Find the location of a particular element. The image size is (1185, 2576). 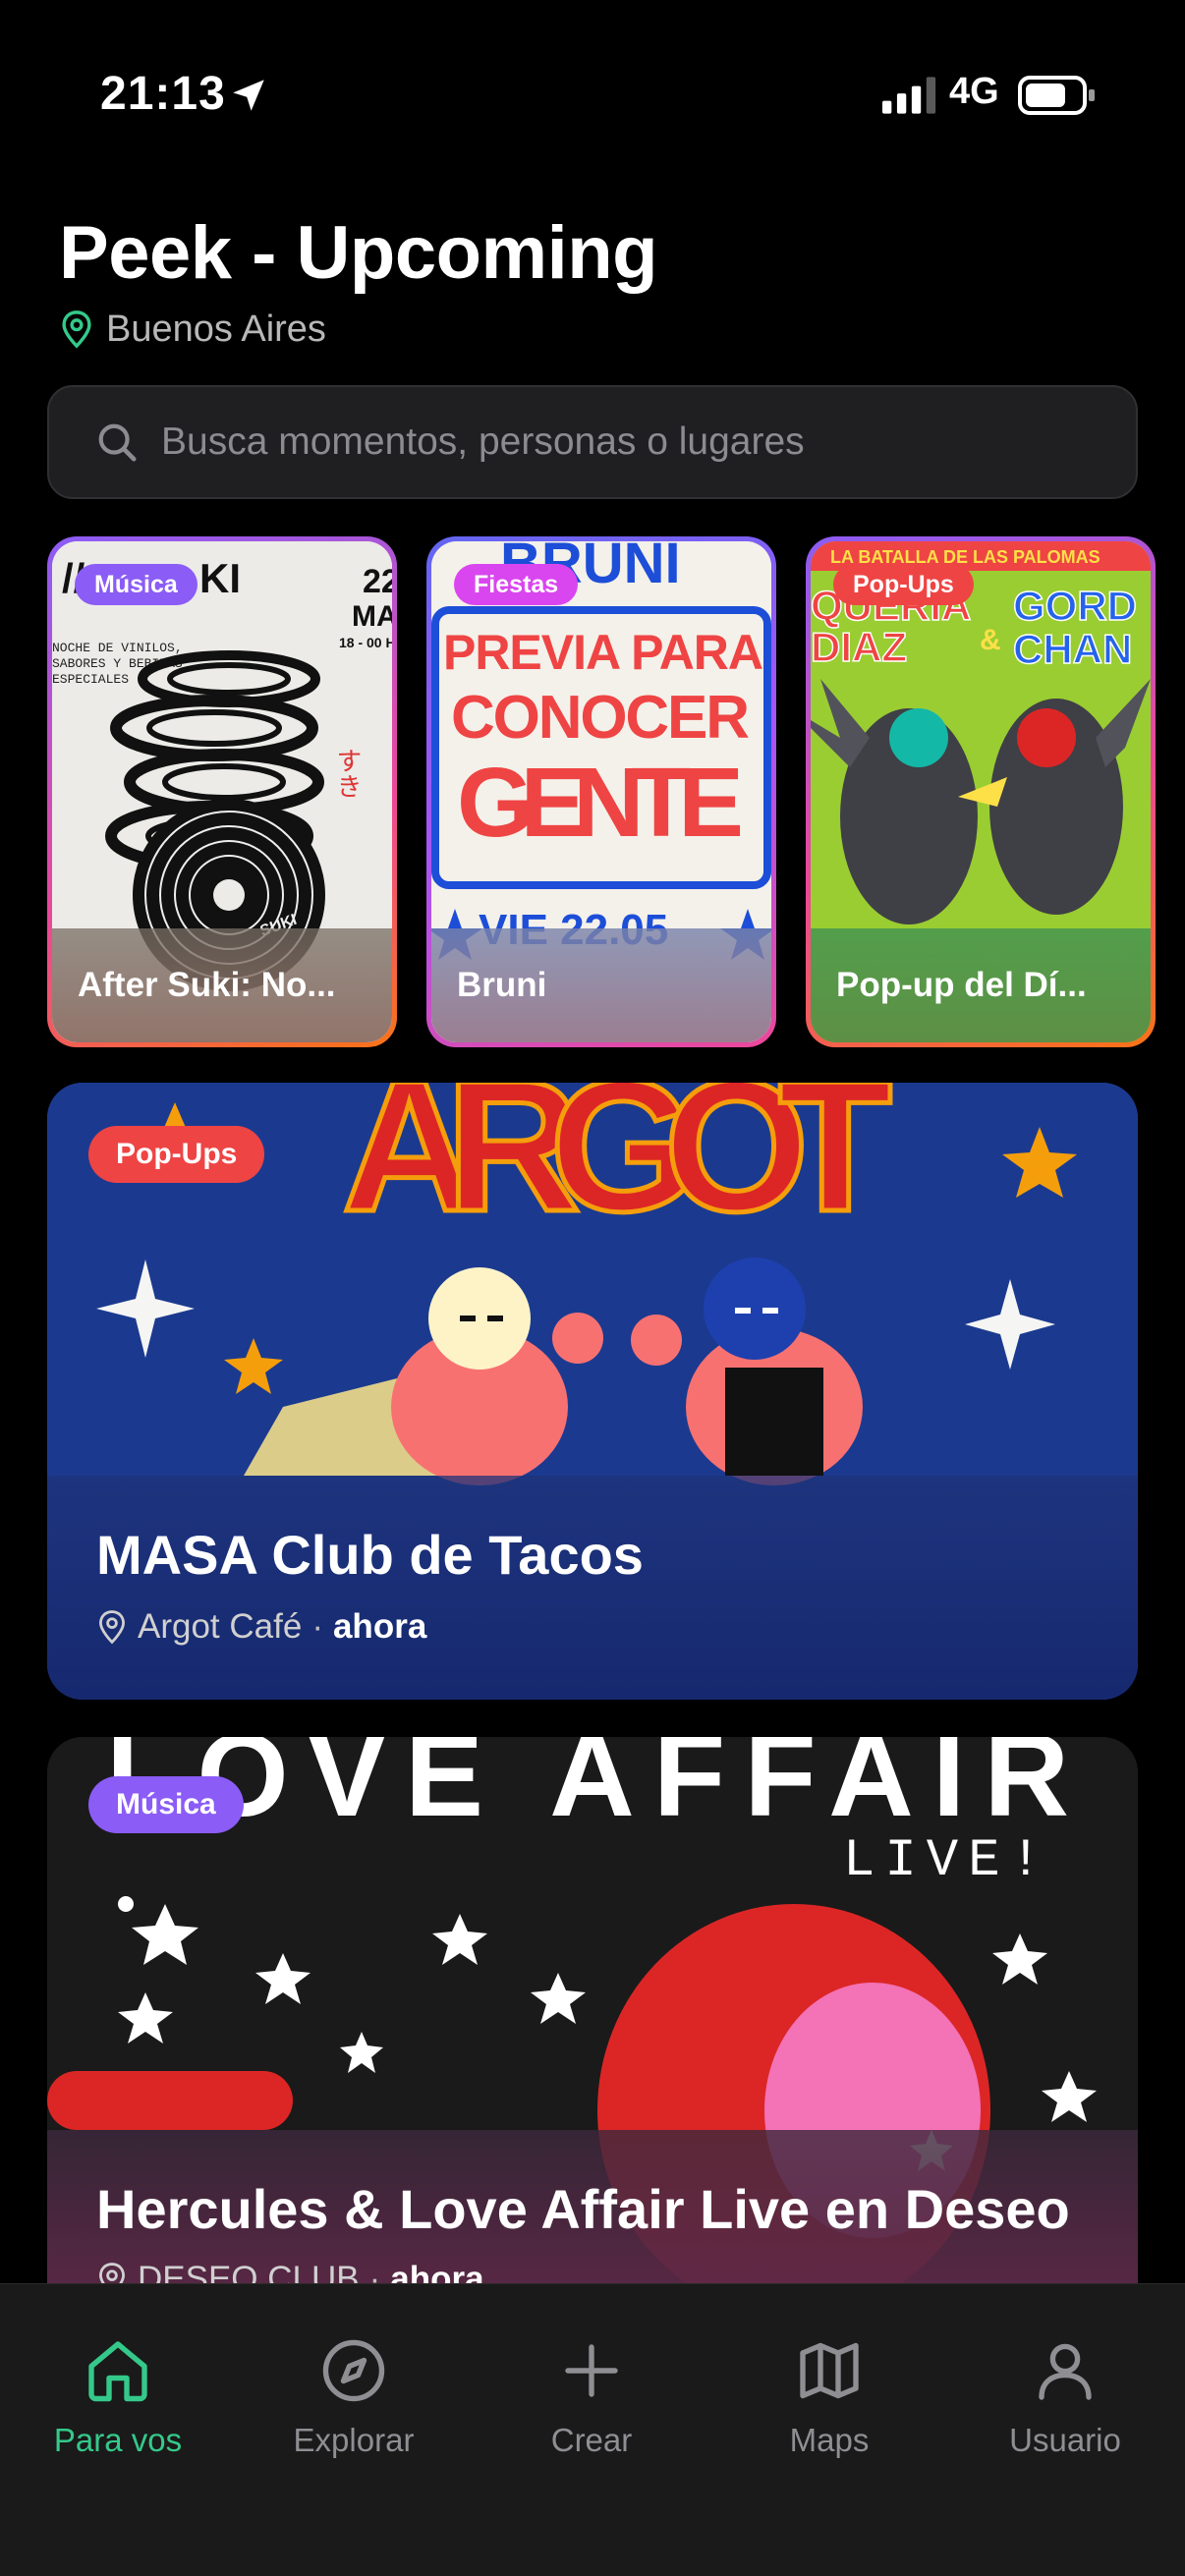

page-title: Peek - Upcoming is located at coordinates (358, 253).